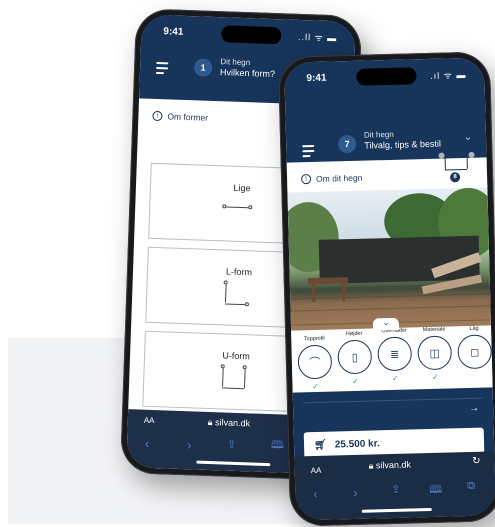 The width and height of the screenshot is (495, 527). I want to click on category-materiale: Materiale ◫ ✓, so click(434, 354).